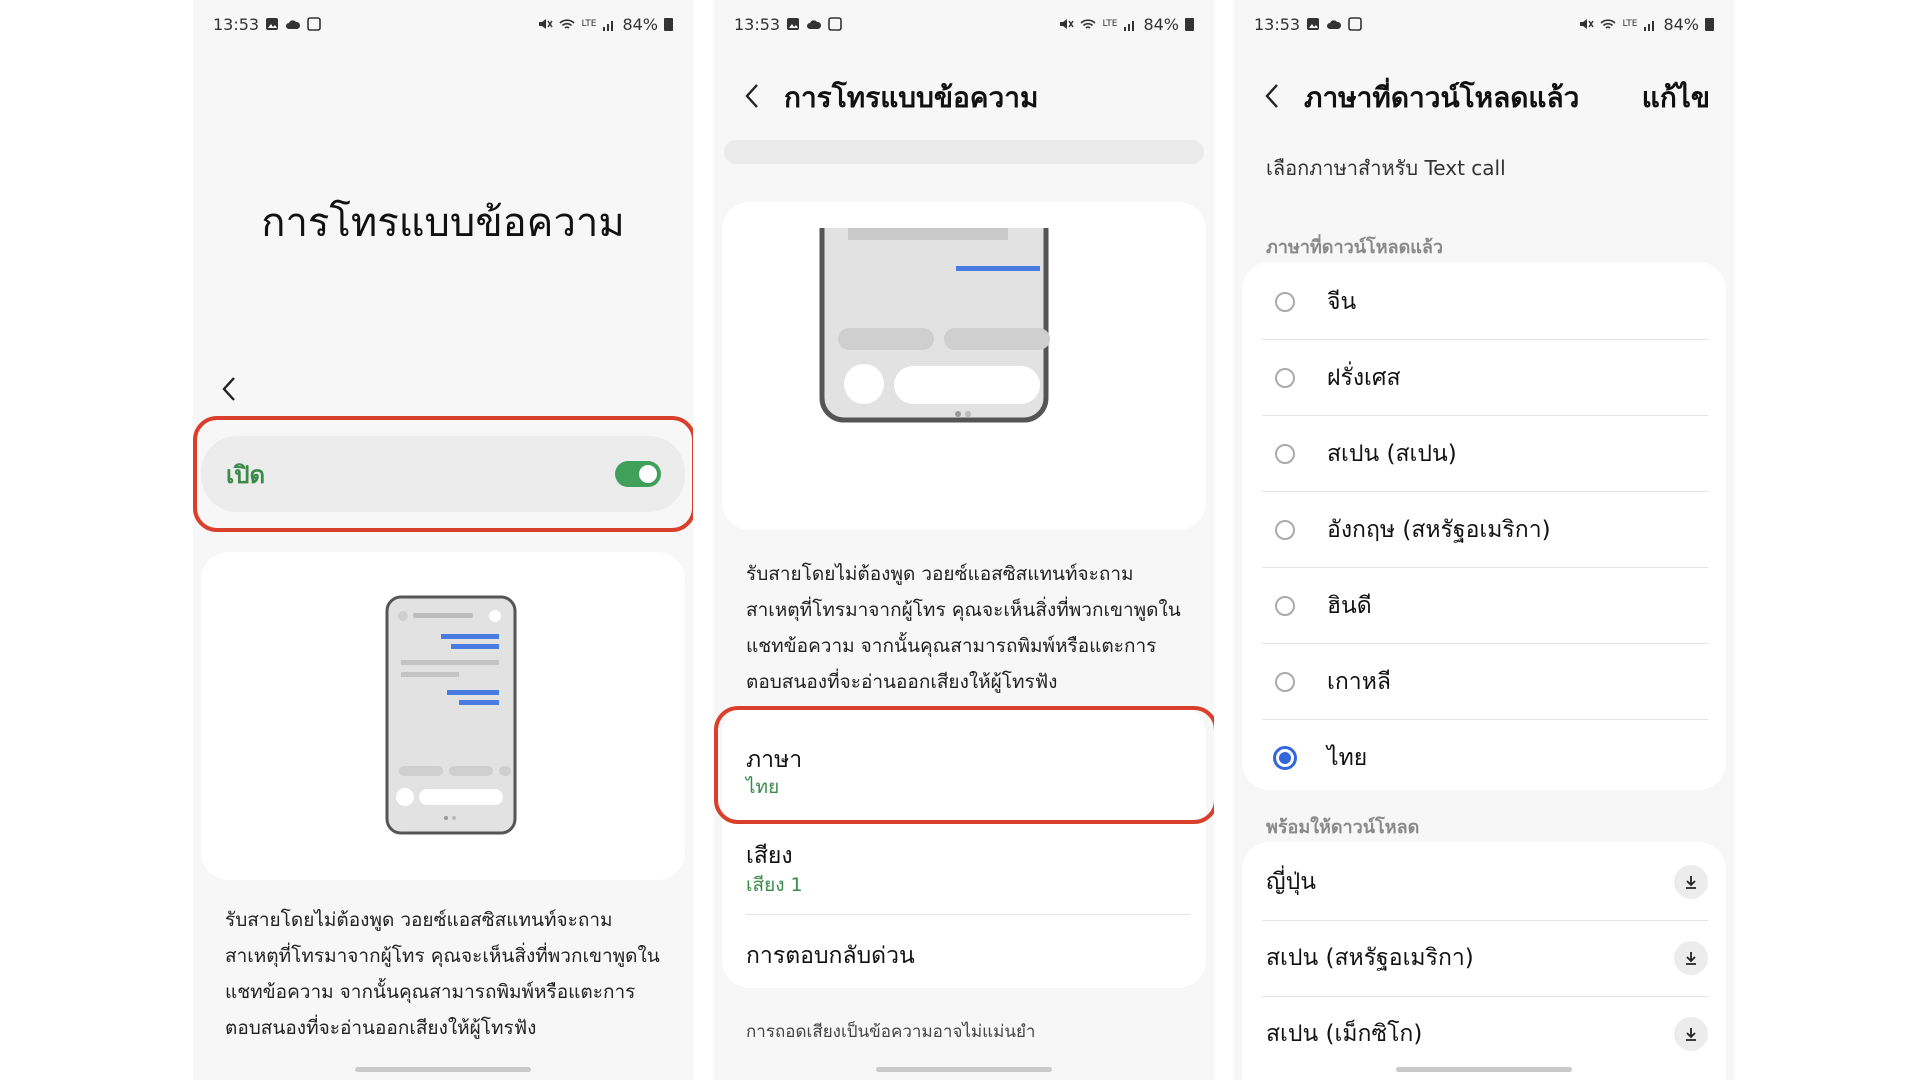  I want to click on header: การโทรแบบข้อความ, so click(967, 98).